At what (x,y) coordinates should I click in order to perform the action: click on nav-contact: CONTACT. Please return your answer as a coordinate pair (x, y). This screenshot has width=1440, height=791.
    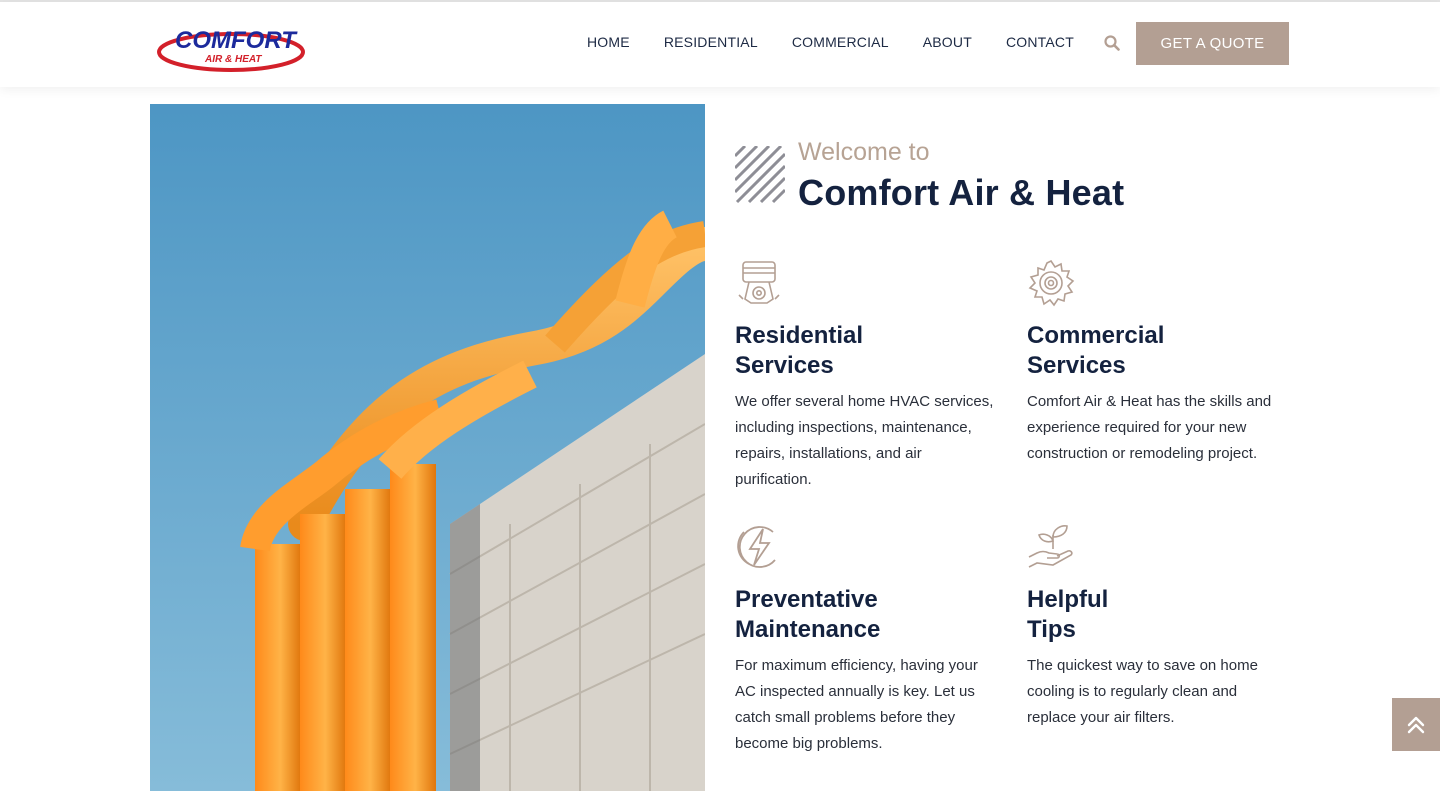
    Looking at the image, I should click on (1040, 42).